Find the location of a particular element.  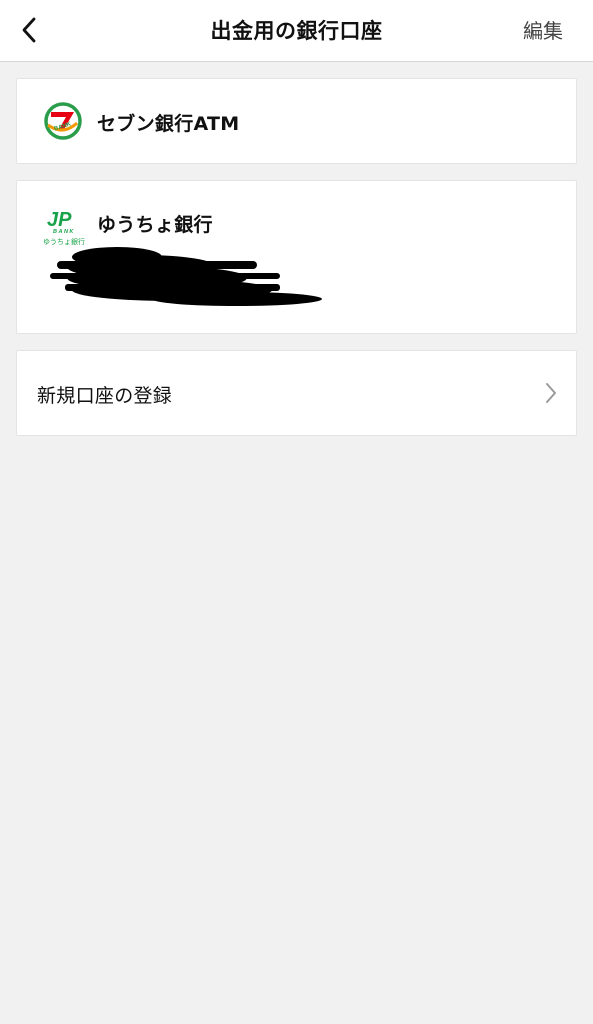

page-title: 出金用の銀行口座 is located at coordinates (296, 31).